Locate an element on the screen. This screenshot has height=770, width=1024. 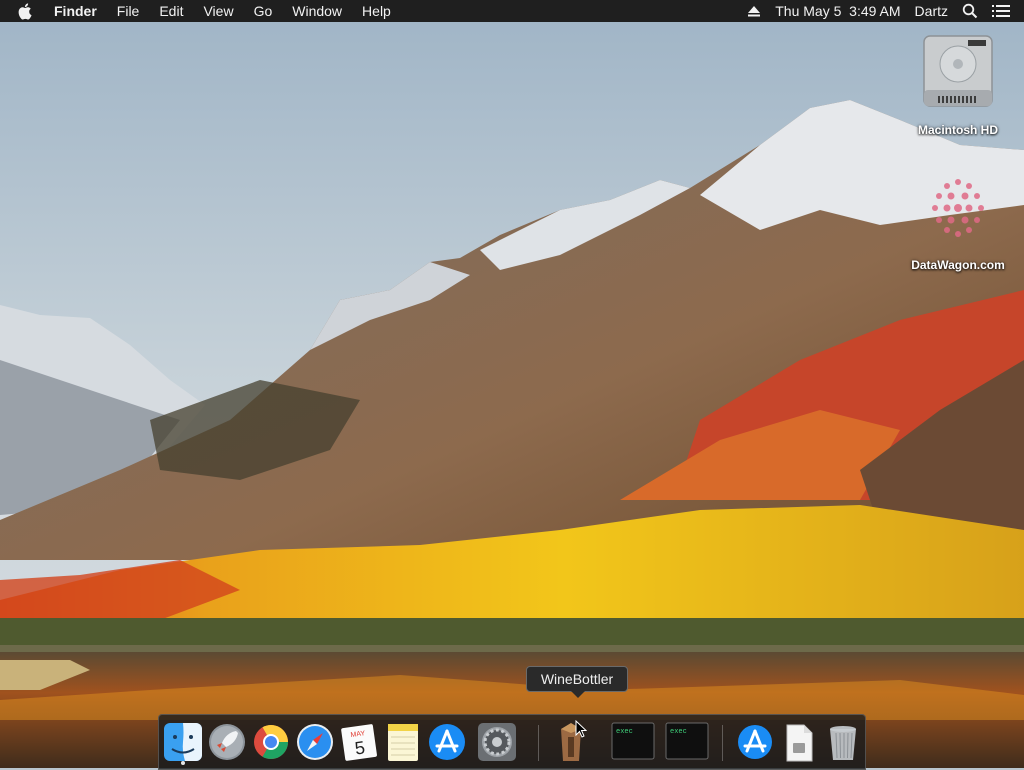
menu-file: File is located at coordinates (128, 11).